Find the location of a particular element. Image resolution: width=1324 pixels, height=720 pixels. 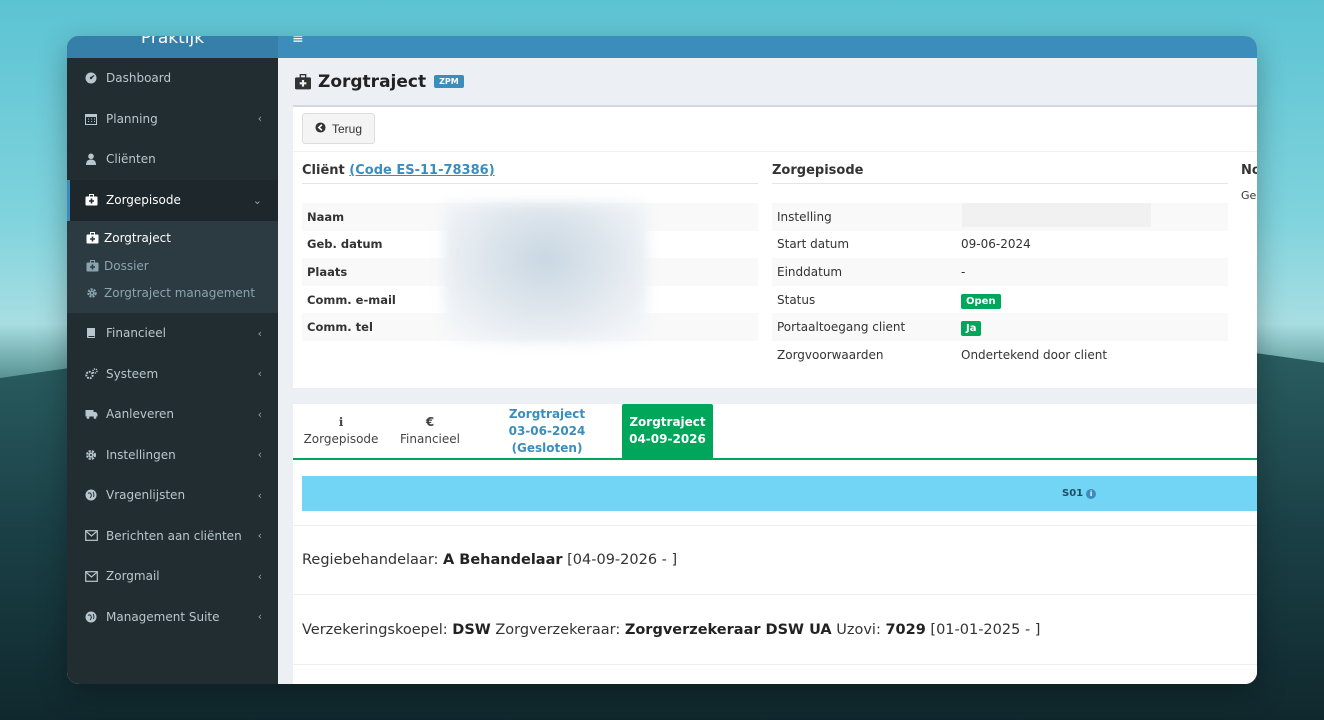

info-icon: i is located at coordinates (1091, 493).